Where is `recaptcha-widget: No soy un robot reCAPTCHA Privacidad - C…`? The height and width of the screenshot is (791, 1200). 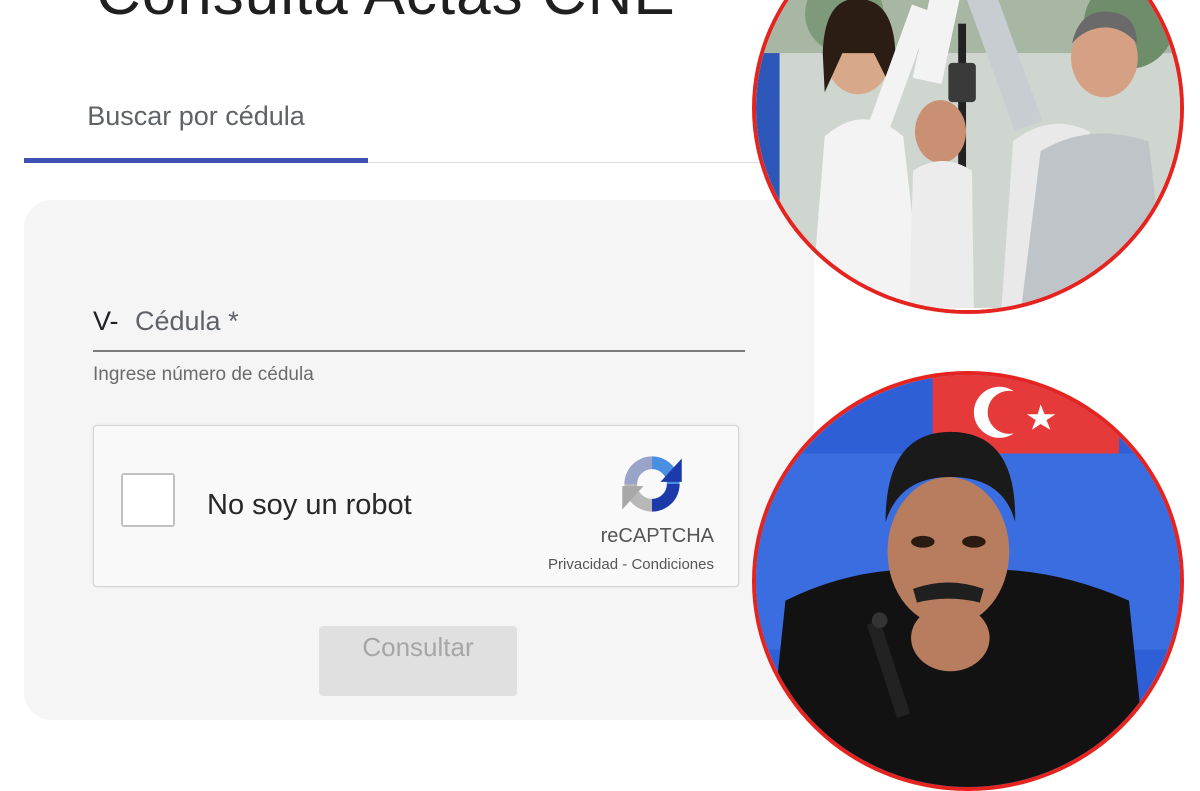 recaptcha-widget: No soy un robot reCAPTCHA Privacidad - C… is located at coordinates (416, 506).